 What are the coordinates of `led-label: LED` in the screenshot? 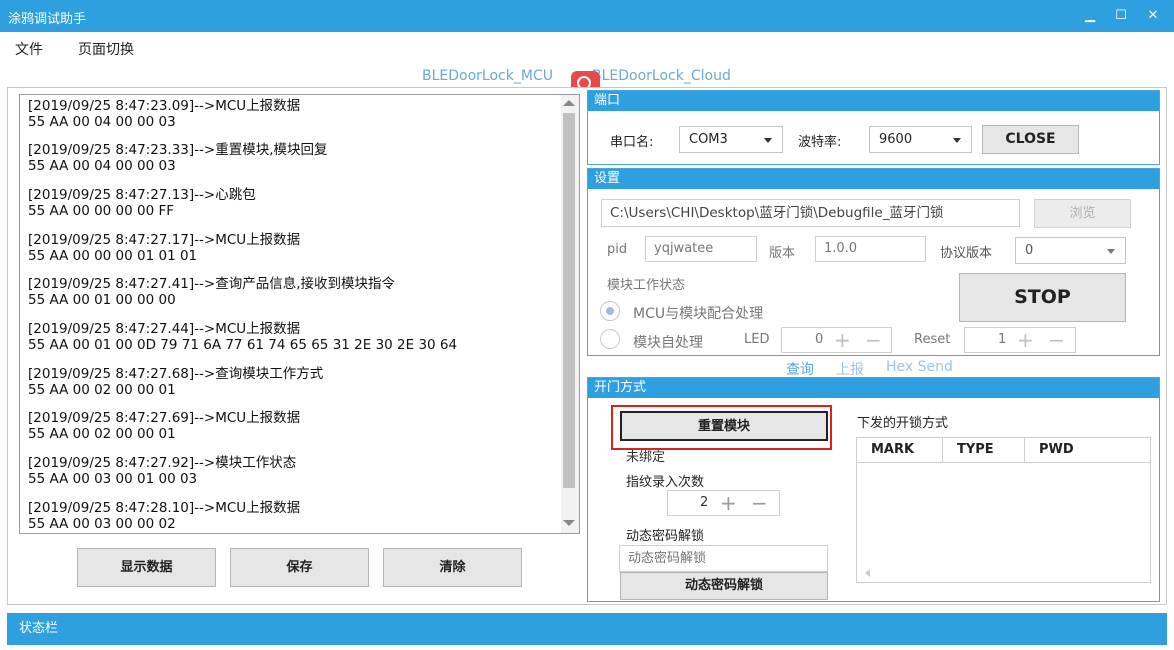 It's located at (757, 339).